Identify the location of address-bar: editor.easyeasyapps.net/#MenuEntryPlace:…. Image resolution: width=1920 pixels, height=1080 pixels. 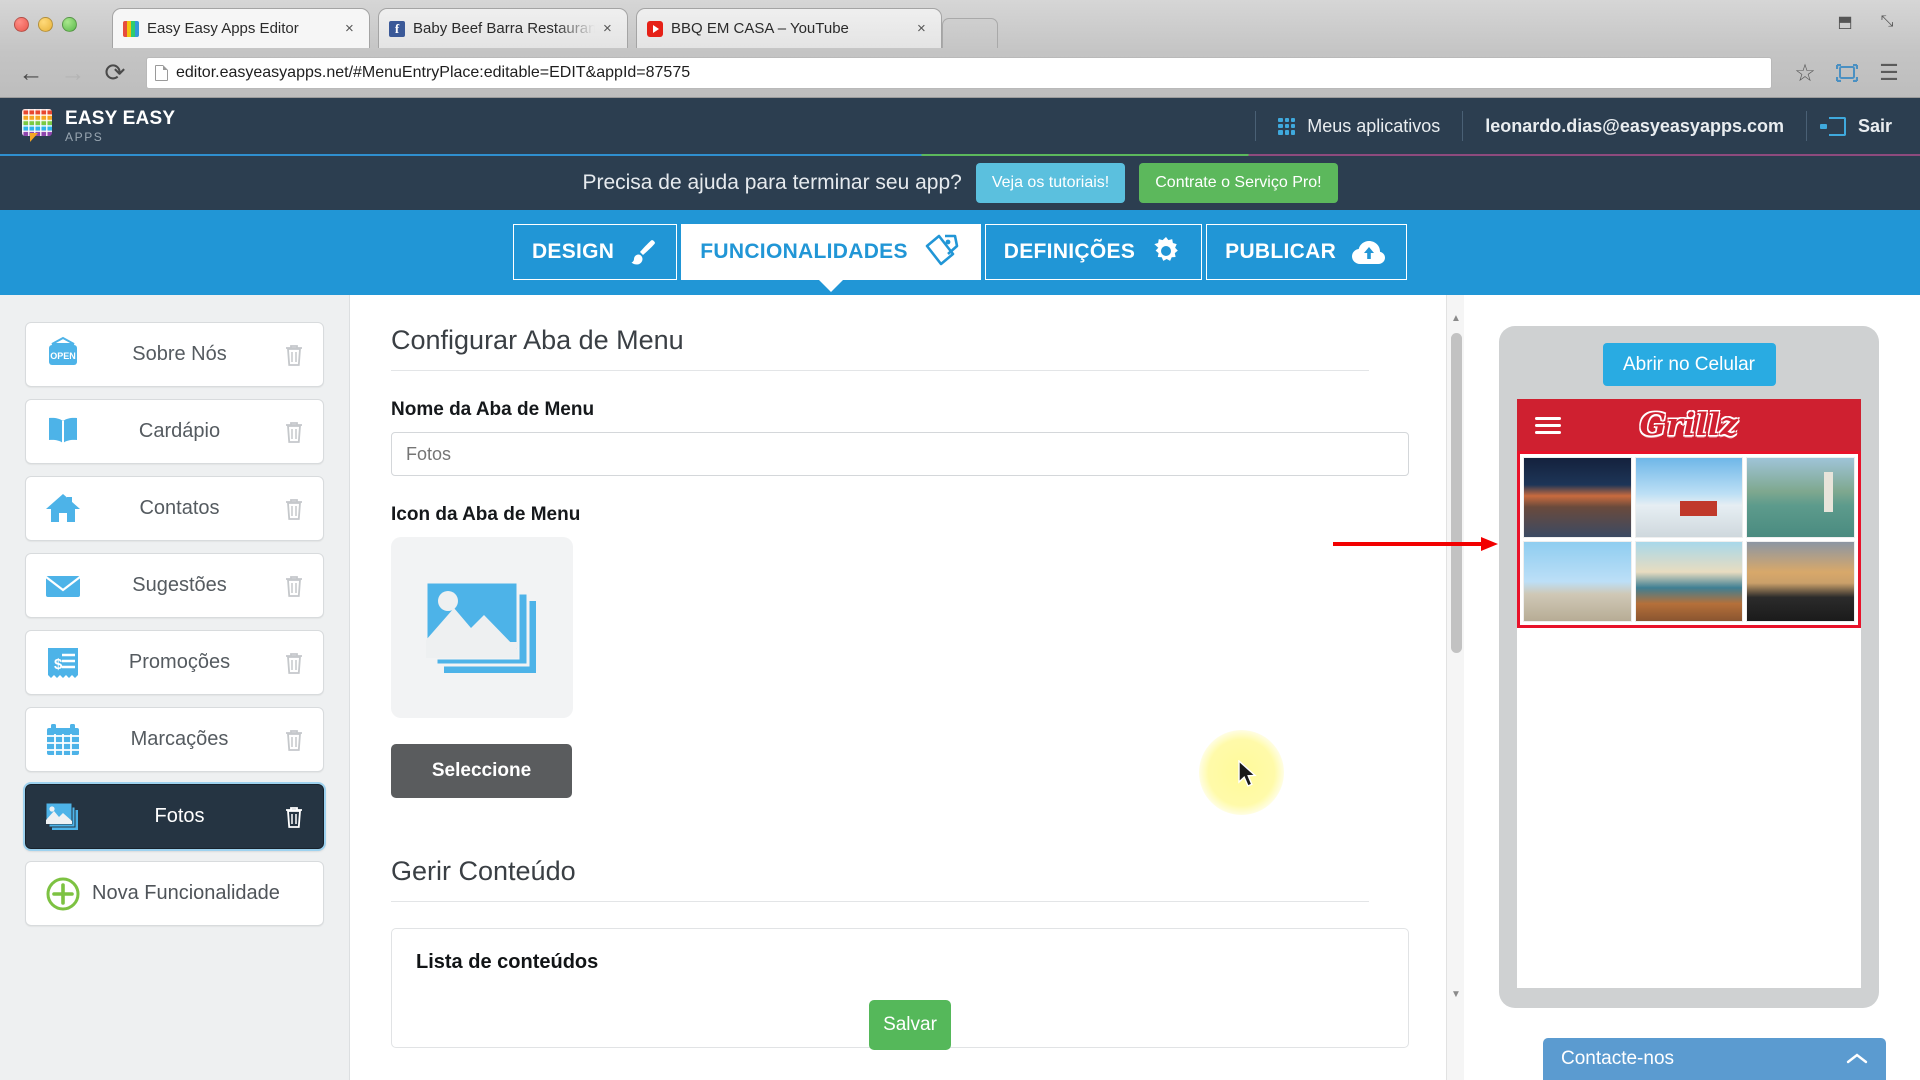
(959, 73).